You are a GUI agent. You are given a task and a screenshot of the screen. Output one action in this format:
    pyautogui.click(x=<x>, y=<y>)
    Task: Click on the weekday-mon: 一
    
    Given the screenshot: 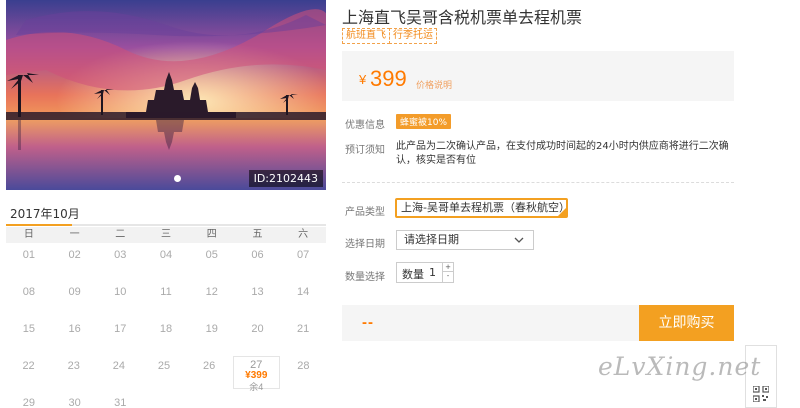 What is the action you would take?
    pyautogui.click(x=74, y=234)
    